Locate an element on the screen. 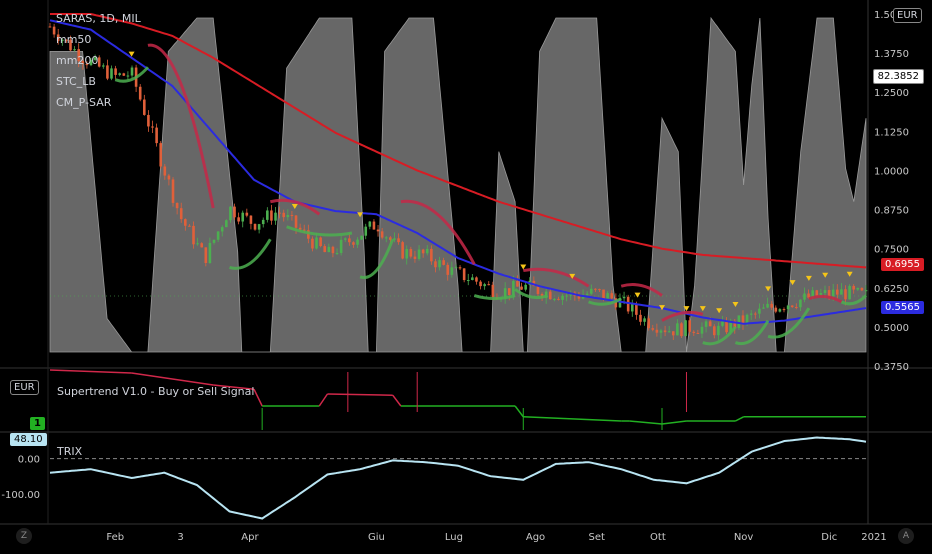  x-tick-label: Feb is located at coordinates (115, 537).